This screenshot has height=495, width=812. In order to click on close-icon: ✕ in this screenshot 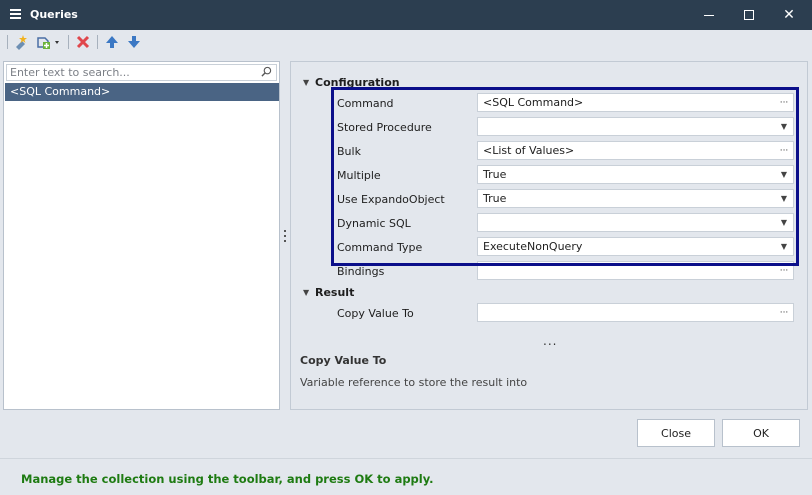, I will do `click(789, 15)`.